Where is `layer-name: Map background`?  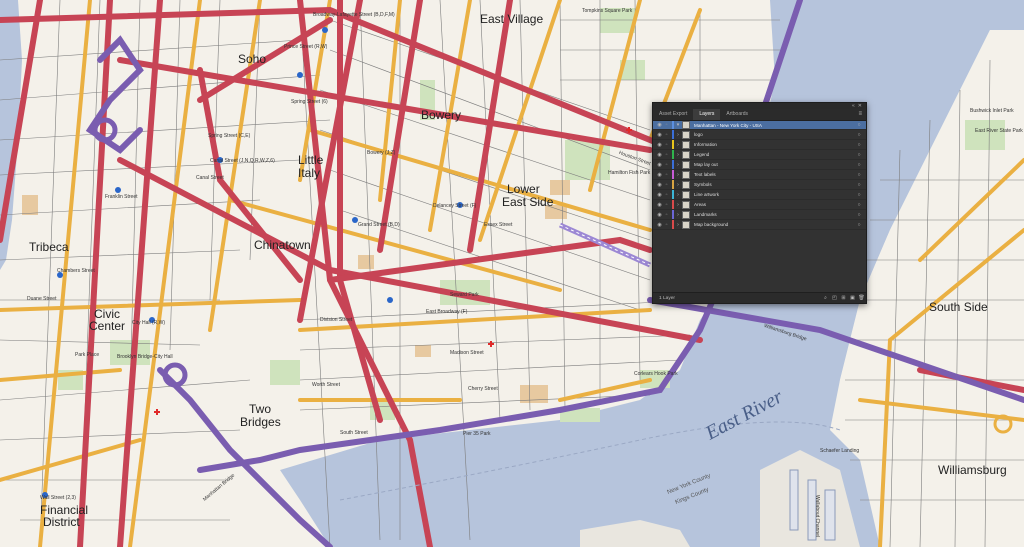 layer-name: Map background is located at coordinates (774, 224).